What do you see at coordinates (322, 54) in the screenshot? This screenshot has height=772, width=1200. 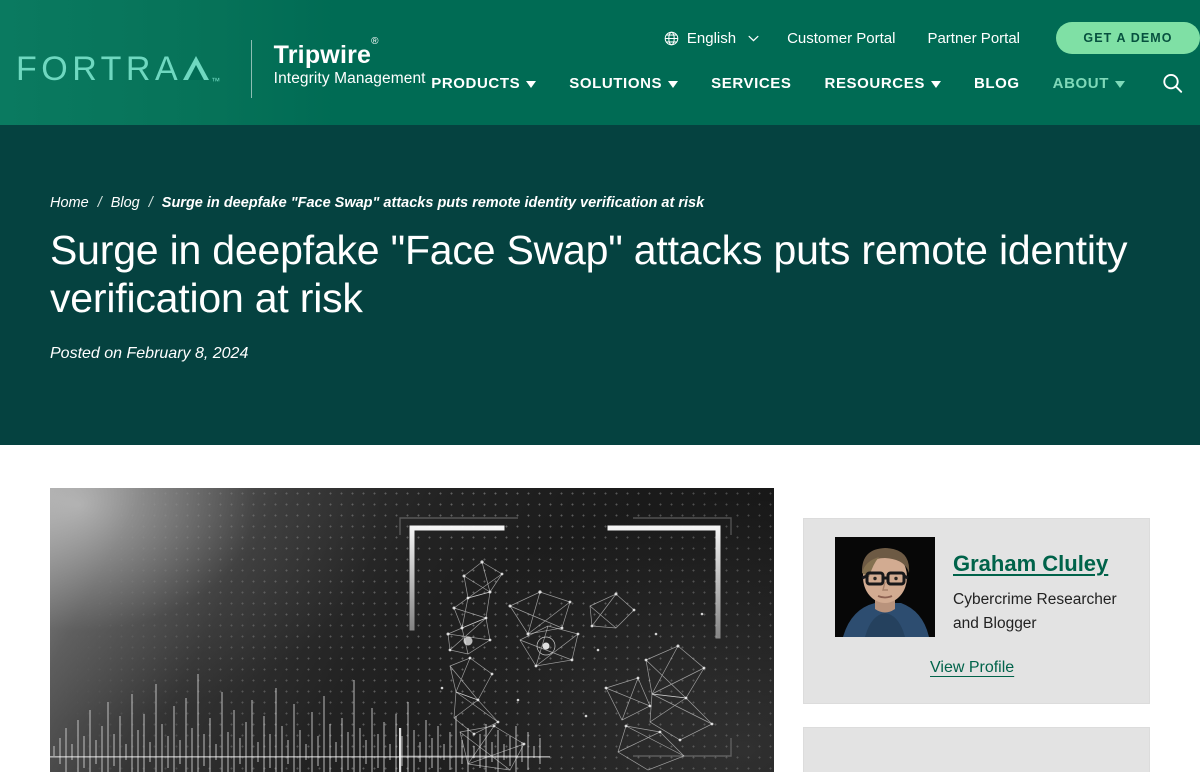 I see `tripwire-text: Tripwire` at bounding box center [322, 54].